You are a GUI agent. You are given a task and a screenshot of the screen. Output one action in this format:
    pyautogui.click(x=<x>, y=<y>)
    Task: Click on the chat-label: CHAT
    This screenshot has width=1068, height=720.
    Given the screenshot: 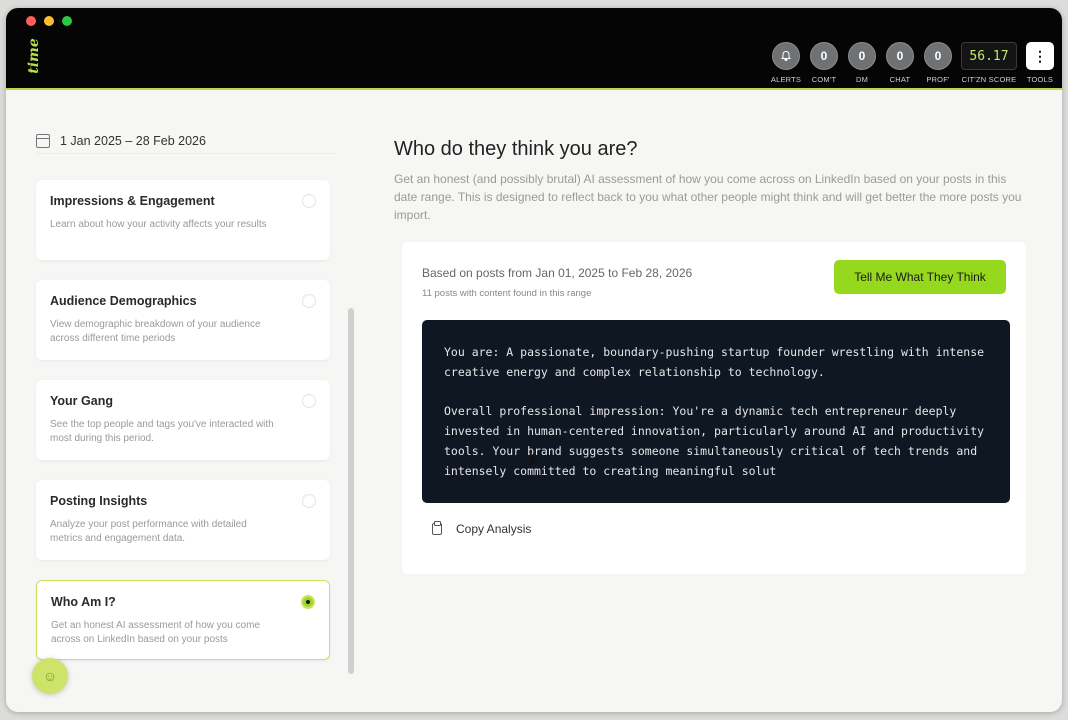 What is the action you would take?
    pyautogui.click(x=900, y=79)
    